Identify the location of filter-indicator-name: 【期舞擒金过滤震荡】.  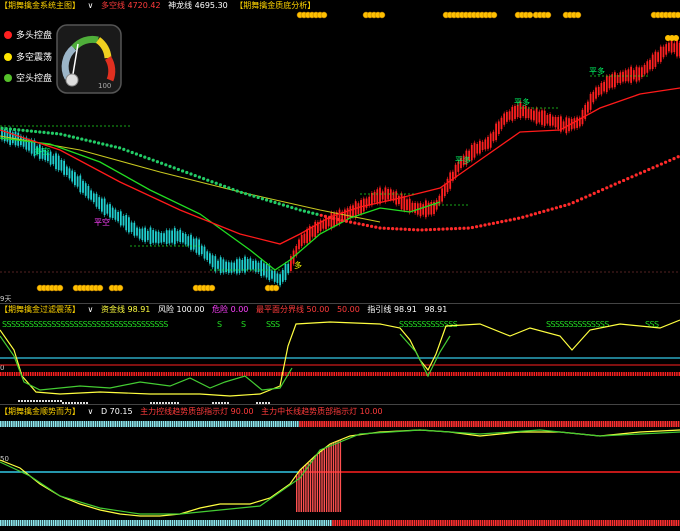
(40, 309).